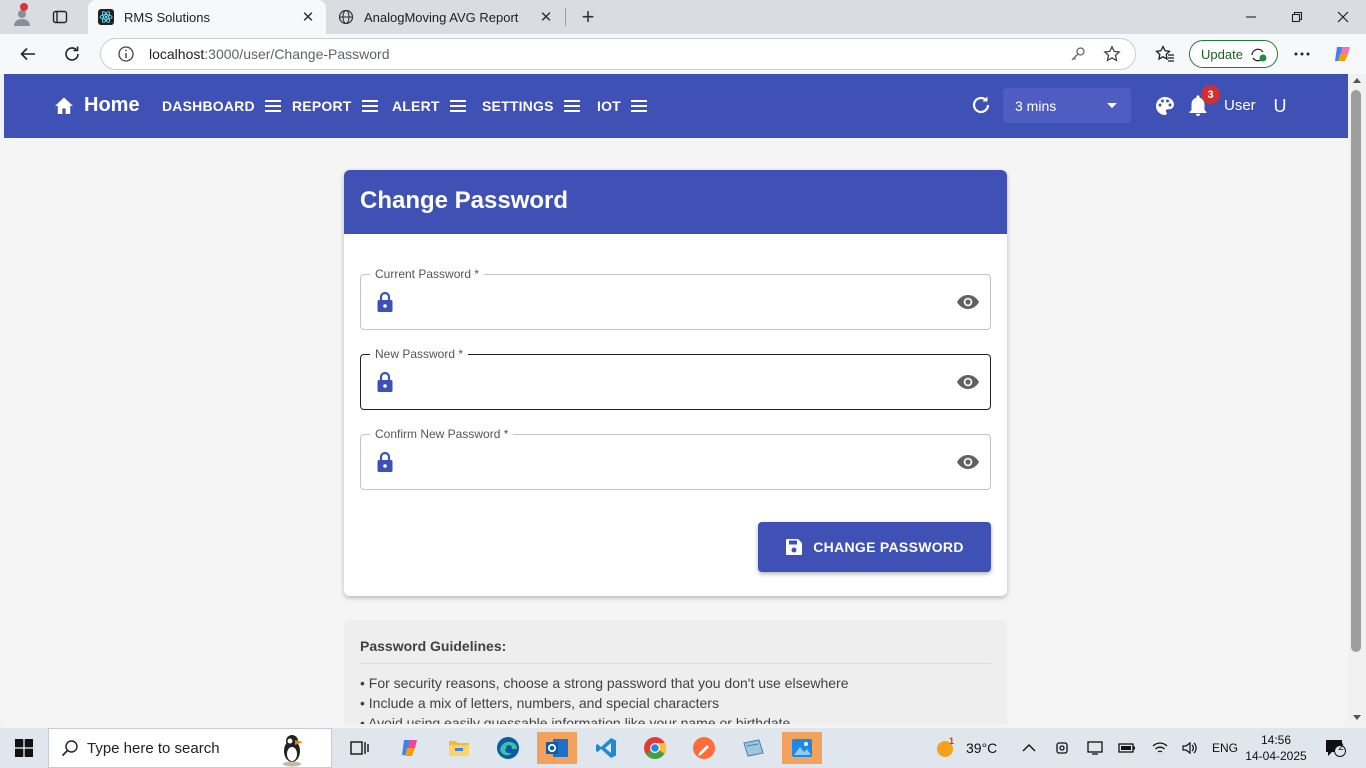 The height and width of the screenshot is (768, 1366). Describe the element at coordinates (69, 748) in the screenshot. I see `search-icon` at that location.